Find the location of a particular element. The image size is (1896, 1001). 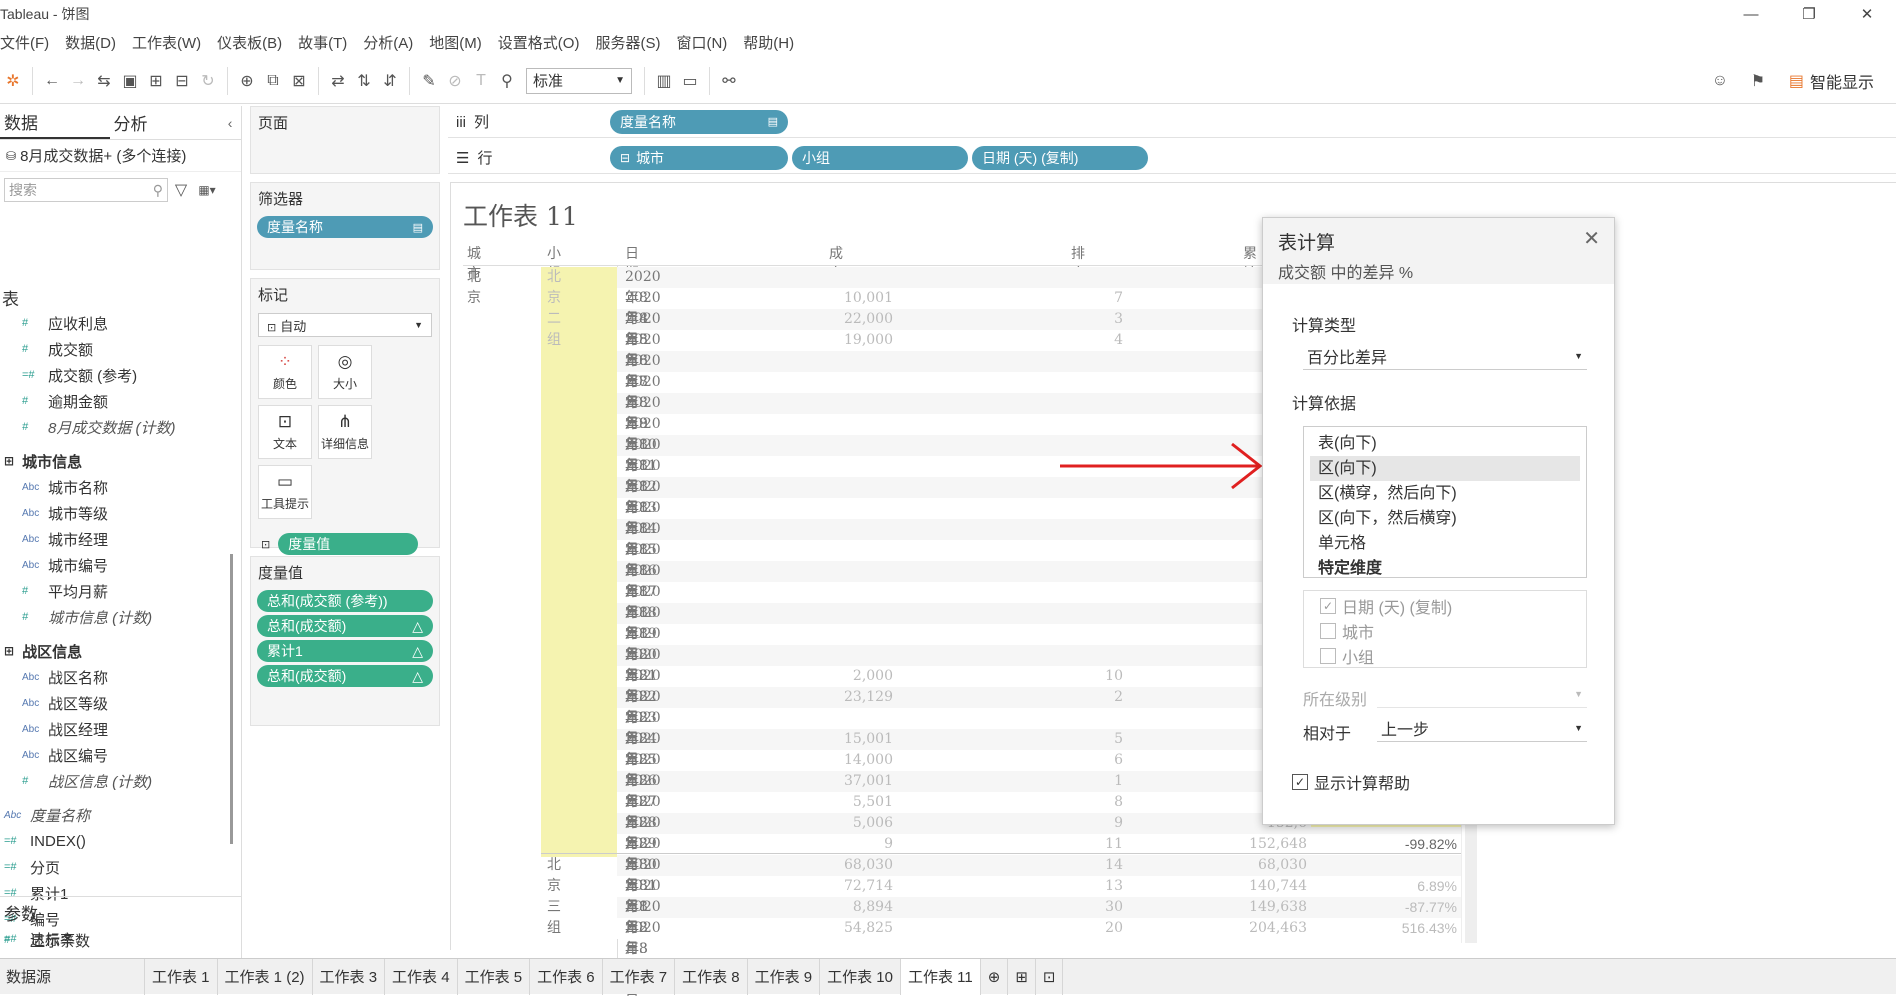

pages-card: 页面 is located at coordinates (345, 140).